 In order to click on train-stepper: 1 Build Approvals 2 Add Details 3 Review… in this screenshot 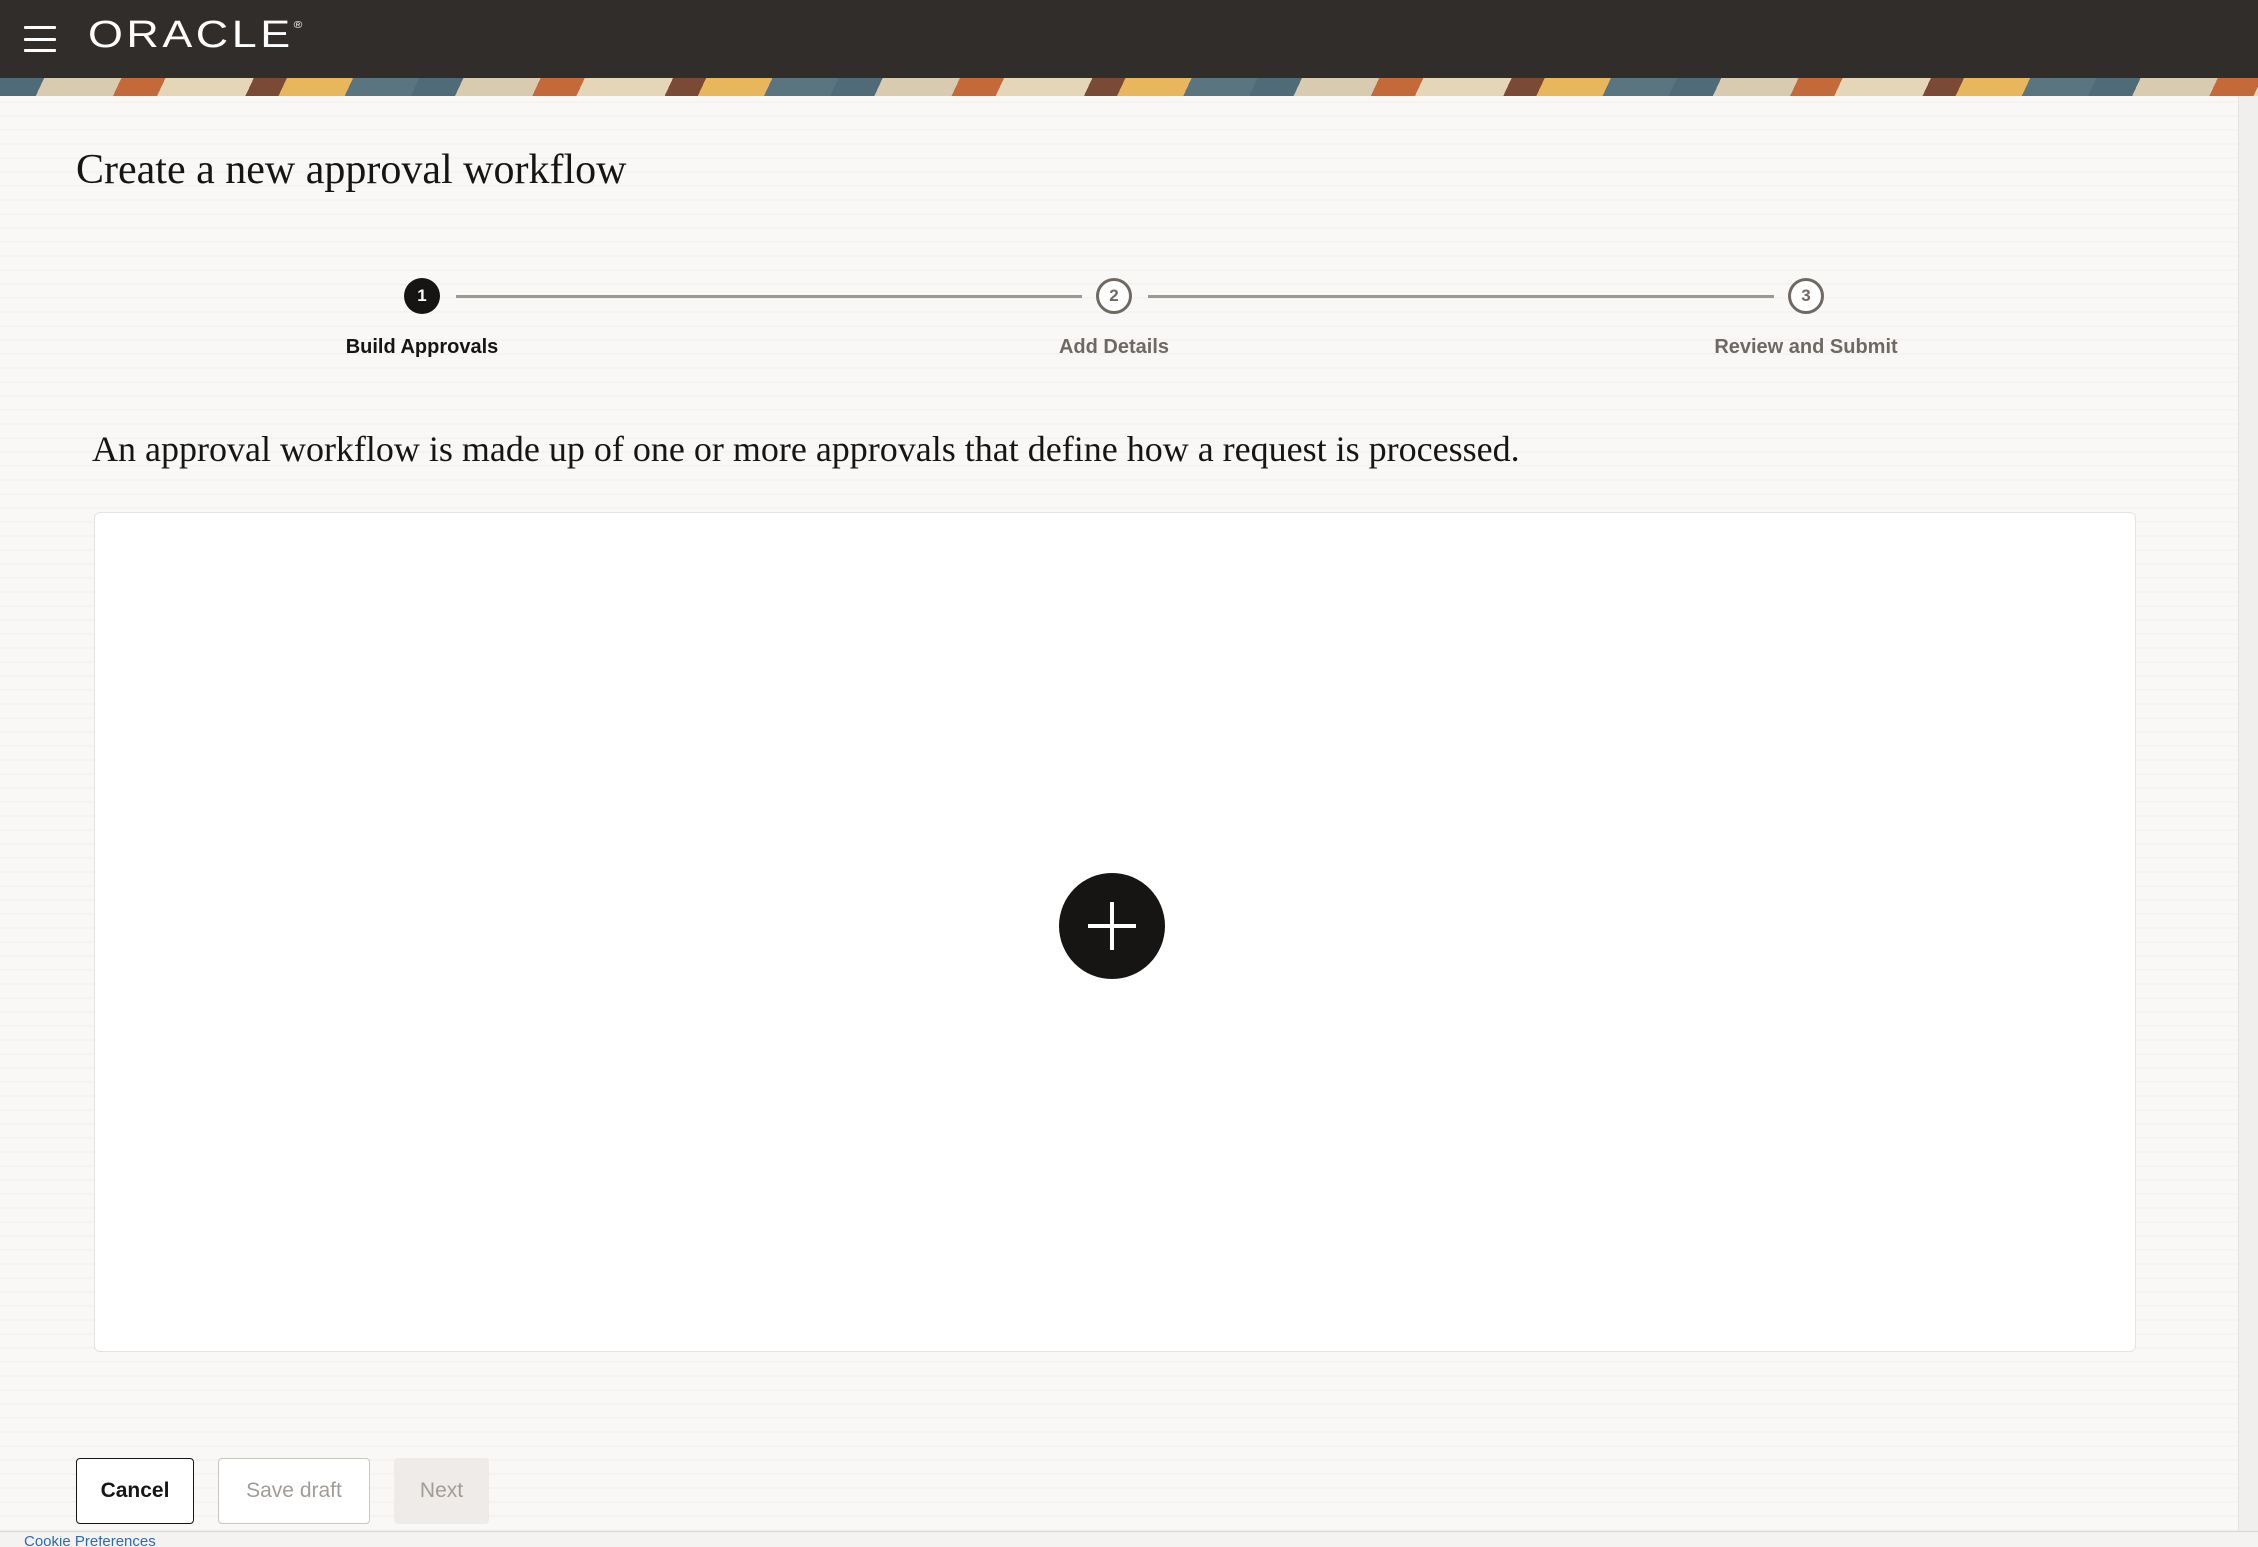, I will do `click(1119, 323)`.